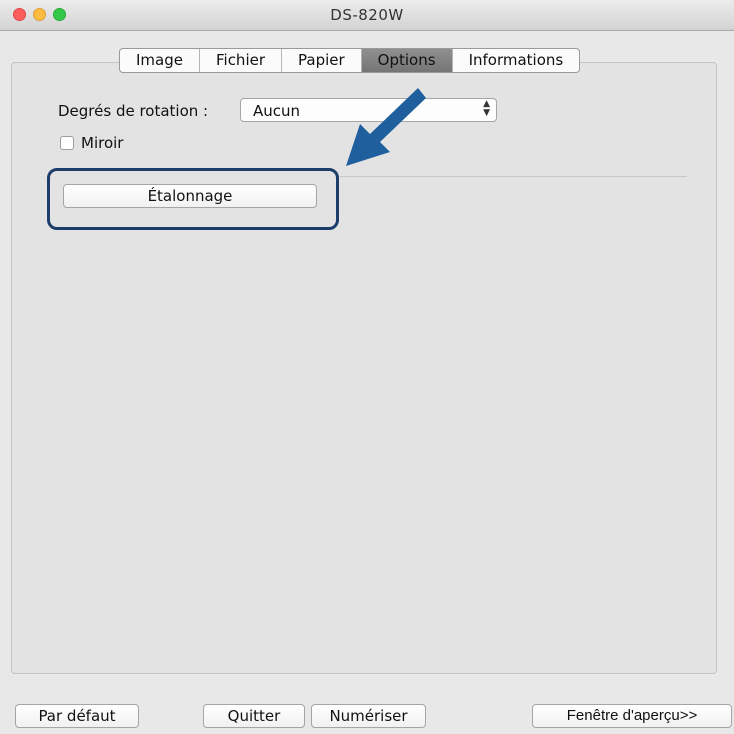 Image resolution: width=734 pixels, height=734 pixels. I want to click on window-title: DS-820W, so click(367, 15).